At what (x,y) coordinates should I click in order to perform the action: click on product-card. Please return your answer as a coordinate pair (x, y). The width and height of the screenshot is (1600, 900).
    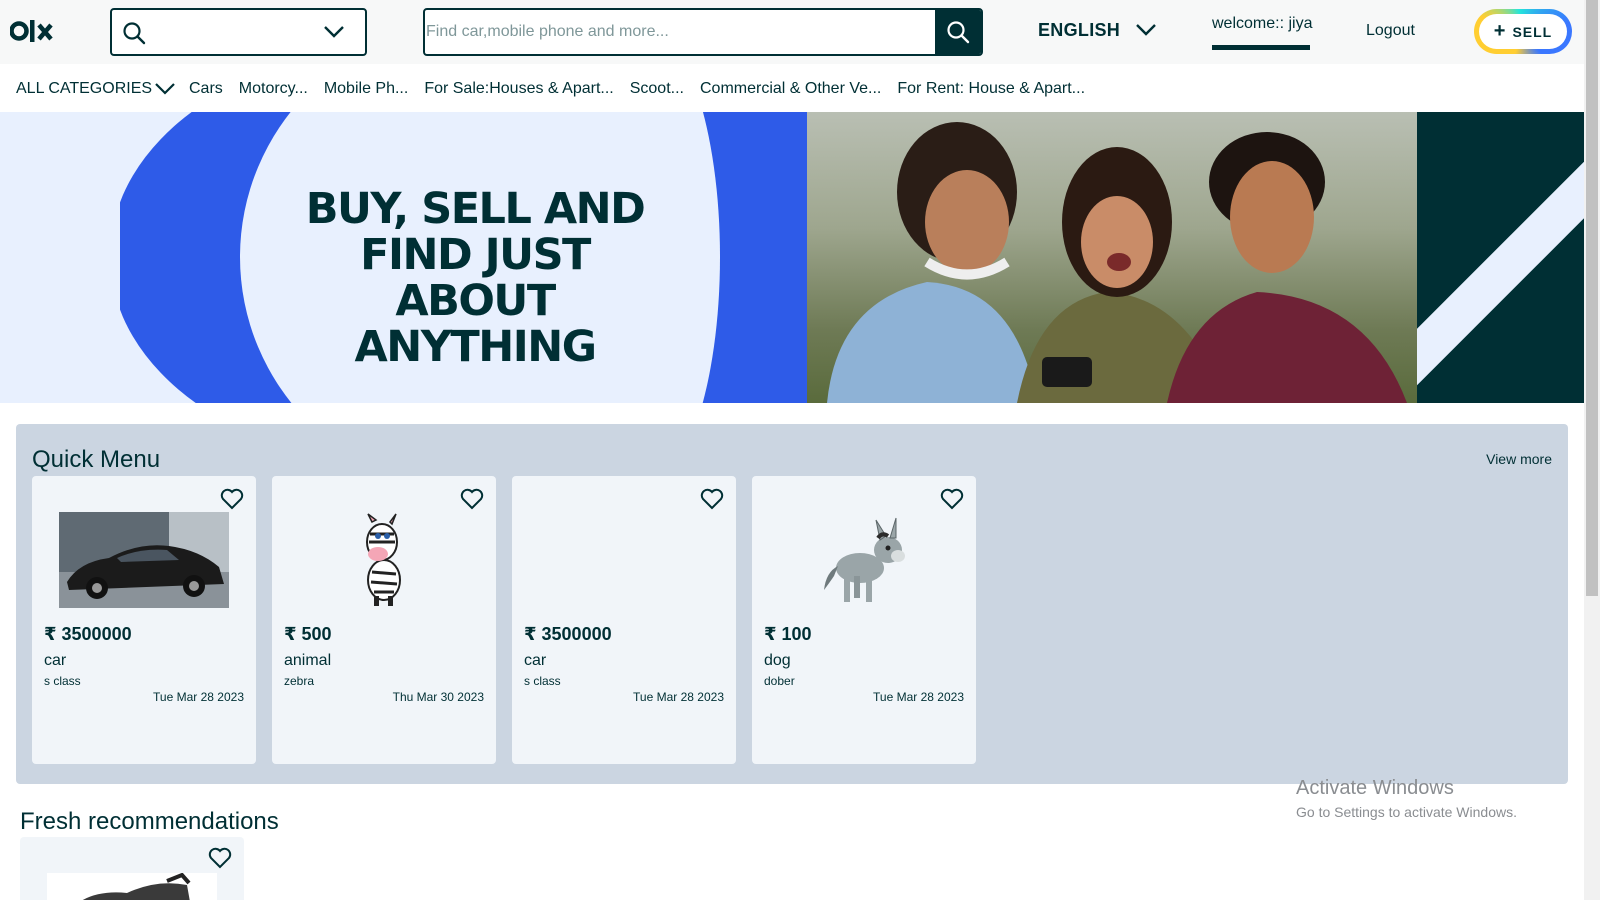
    Looking at the image, I should click on (132, 868).